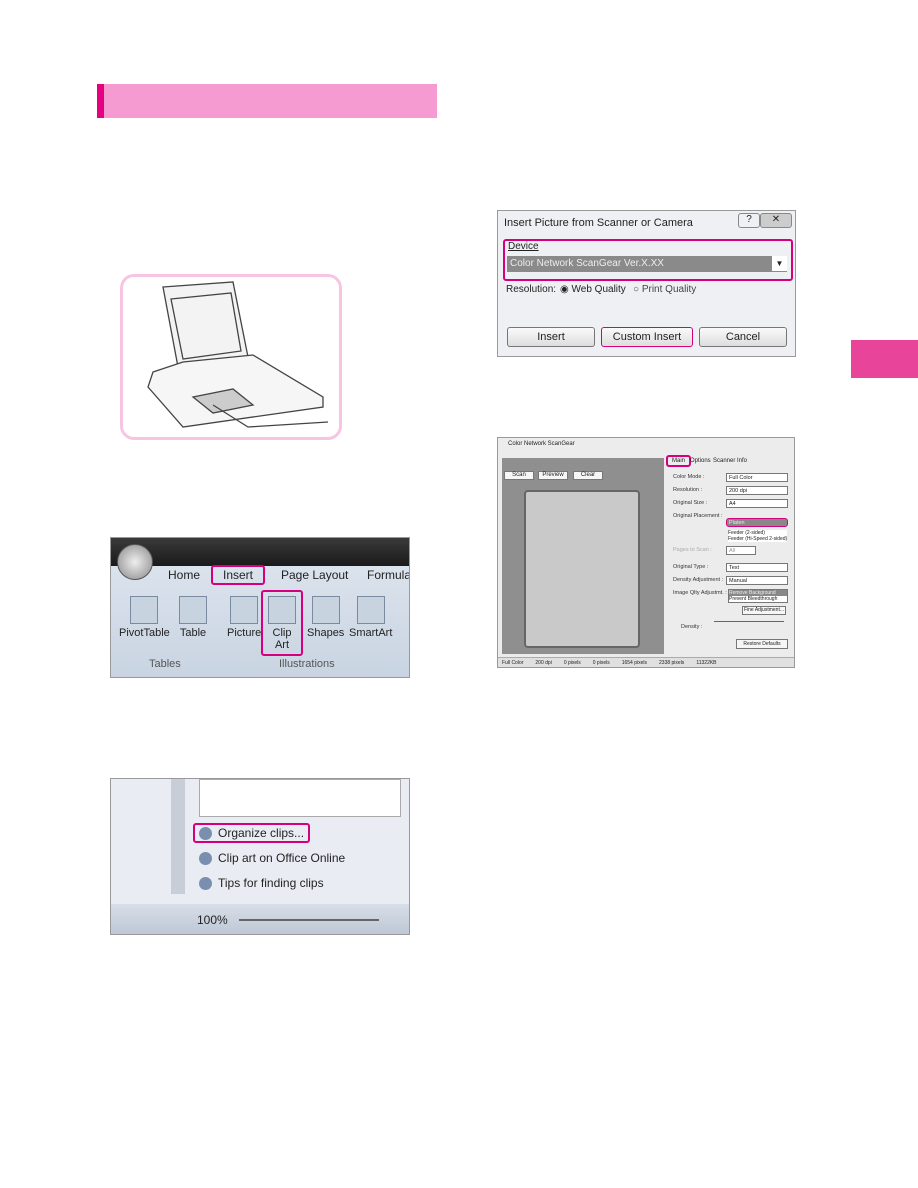 Image resolution: width=918 pixels, height=1188 pixels. Describe the element at coordinates (706, 663) in the screenshot. I see `status-size: 11322KB` at that location.